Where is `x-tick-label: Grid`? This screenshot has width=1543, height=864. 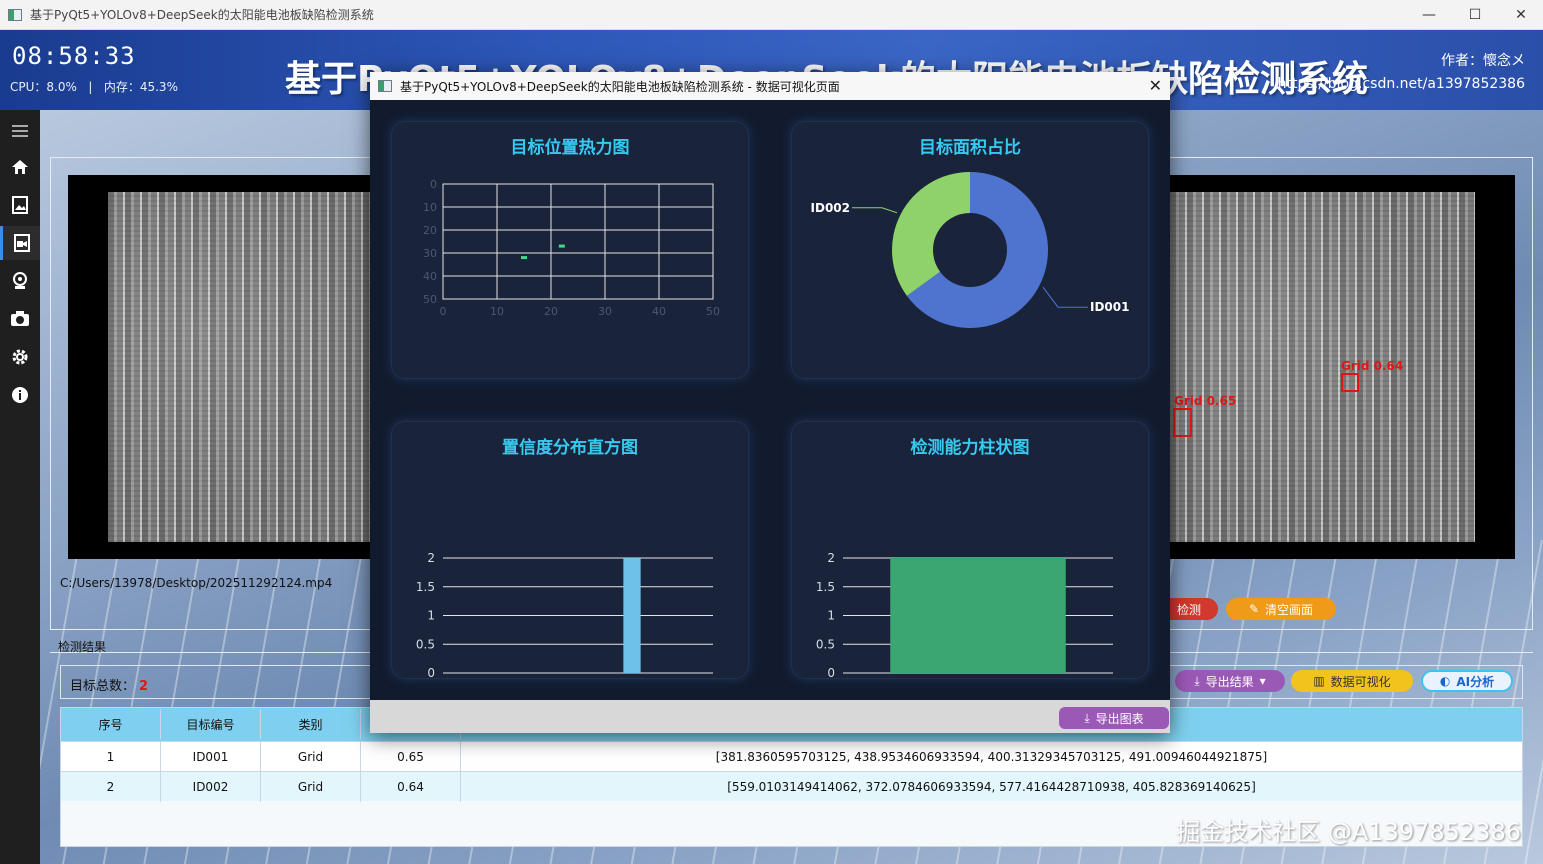 x-tick-label: Grid is located at coordinates (977, 678).